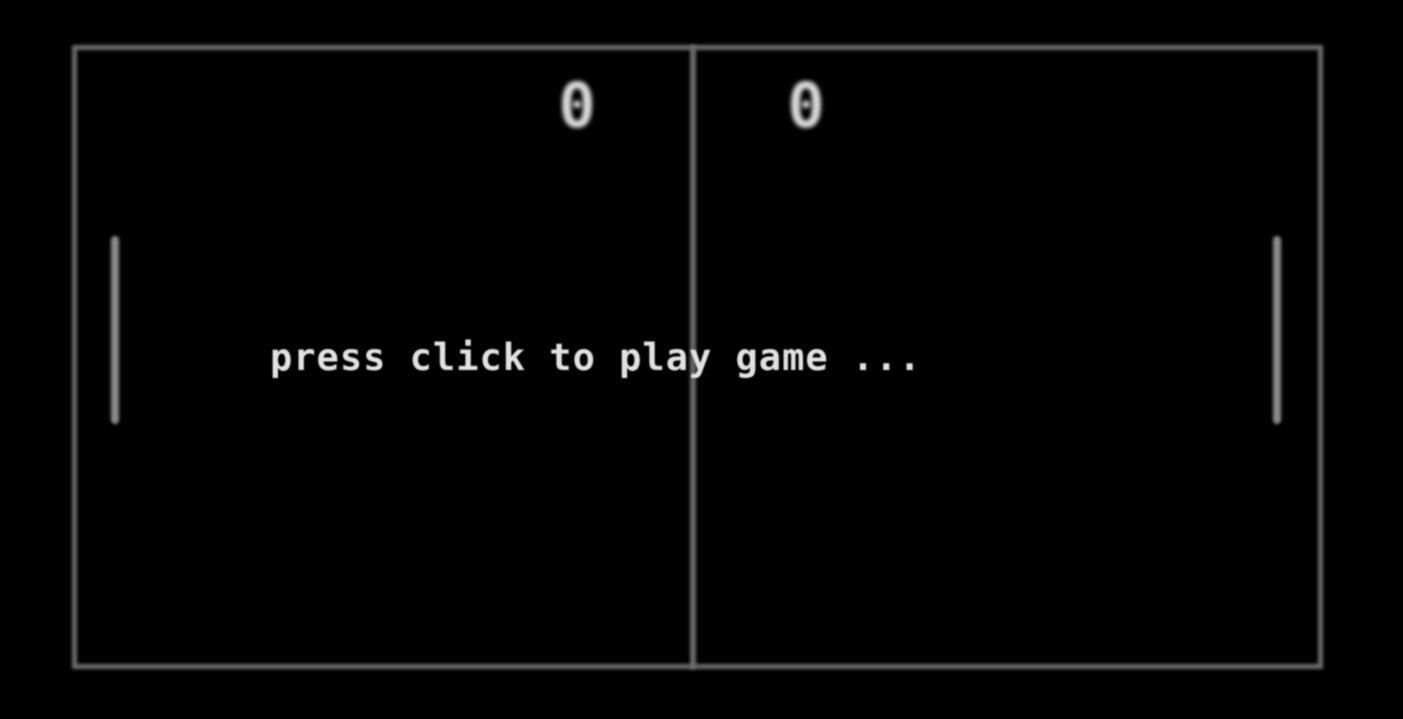 This screenshot has width=1403, height=719. What do you see at coordinates (115, 330) in the screenshot?
I see `left-paddle` at bounding box center [115, 330].